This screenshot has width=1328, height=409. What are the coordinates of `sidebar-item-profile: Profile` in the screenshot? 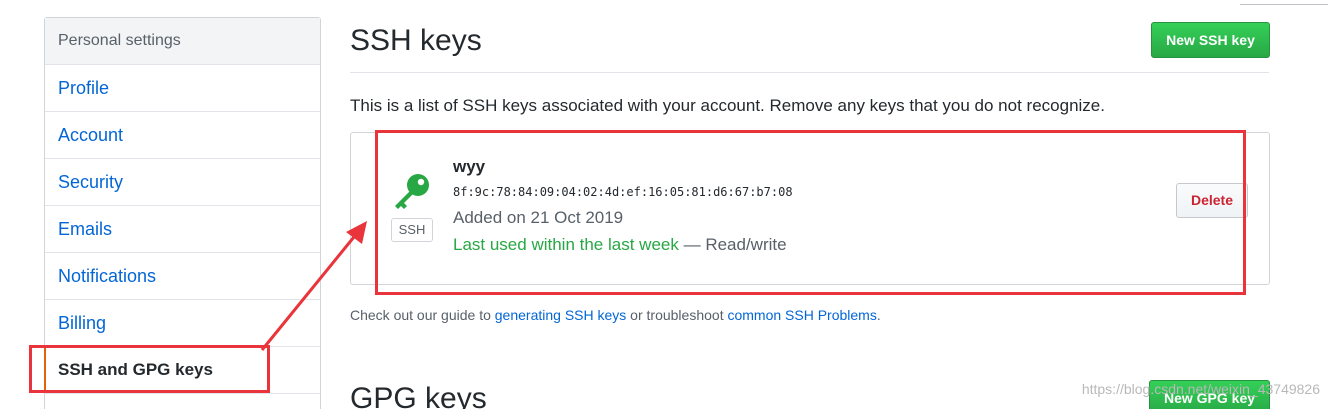 It's located at (182, 88).